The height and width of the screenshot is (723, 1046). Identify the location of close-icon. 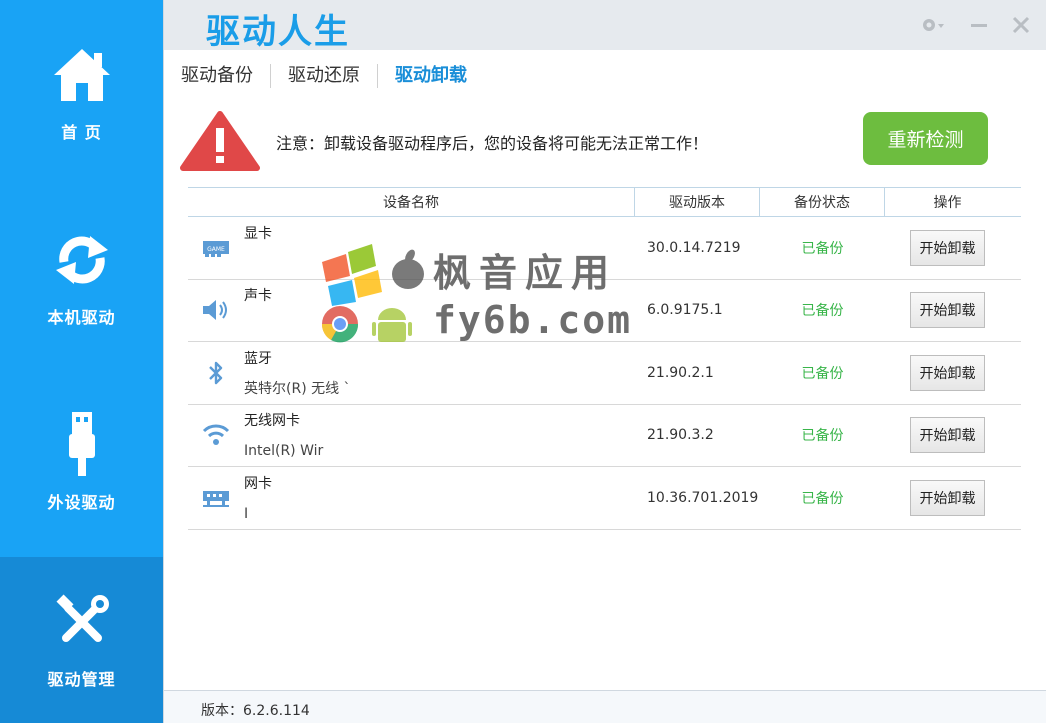
(1021, 25).